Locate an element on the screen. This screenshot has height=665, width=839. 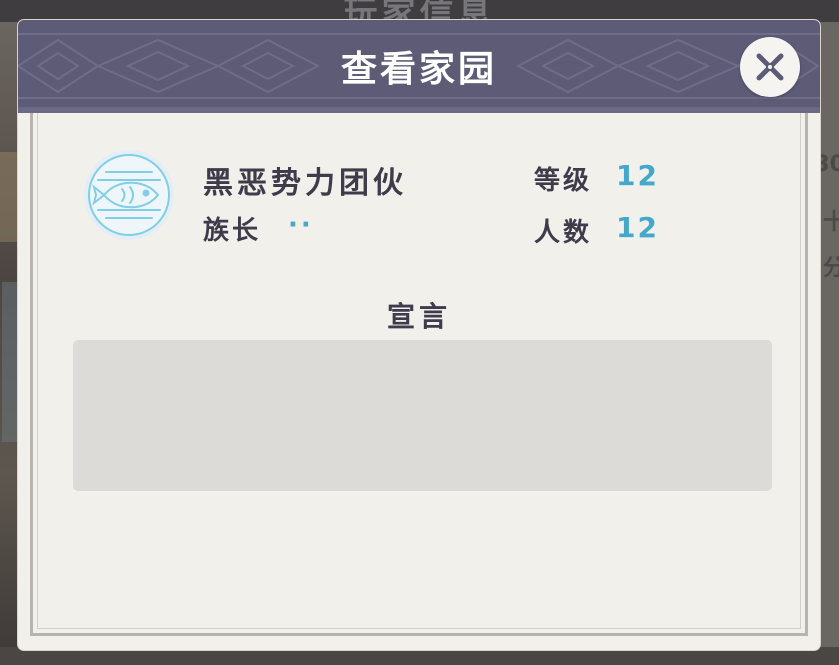
members-value: 12 is located at coordinates (637, 227).